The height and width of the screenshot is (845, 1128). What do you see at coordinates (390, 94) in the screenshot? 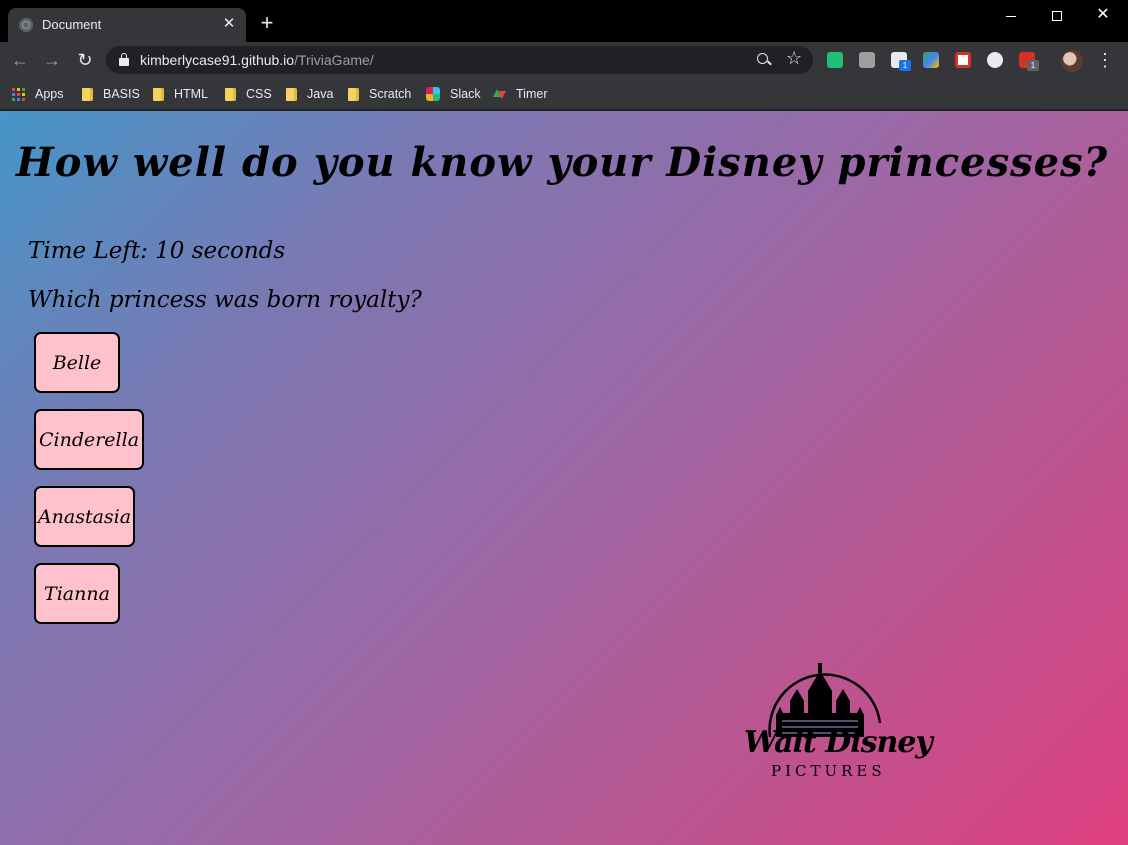
I see `bookmark-label: Scratch` at bounding box center [390, 94].